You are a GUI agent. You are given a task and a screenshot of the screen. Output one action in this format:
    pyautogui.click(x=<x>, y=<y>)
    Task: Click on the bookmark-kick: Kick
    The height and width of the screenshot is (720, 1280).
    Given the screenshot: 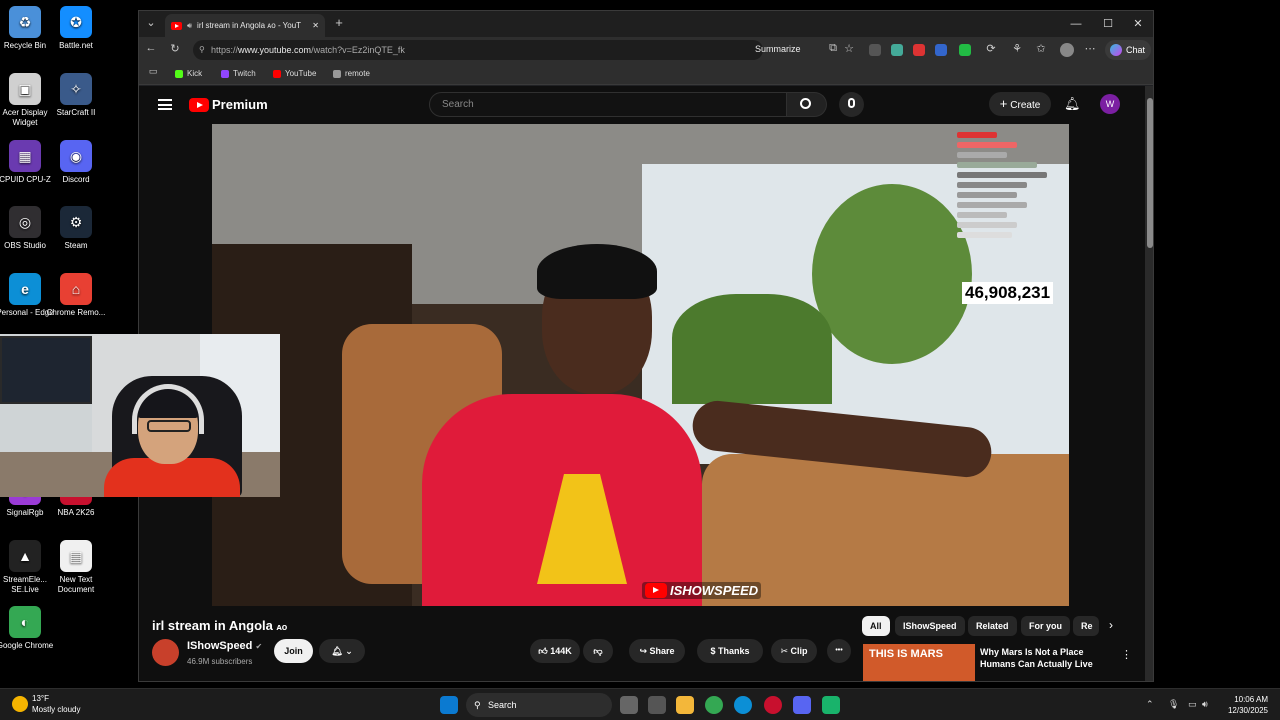 What is the action you would take?
    pyautogui.click(x=188, y=73)
    